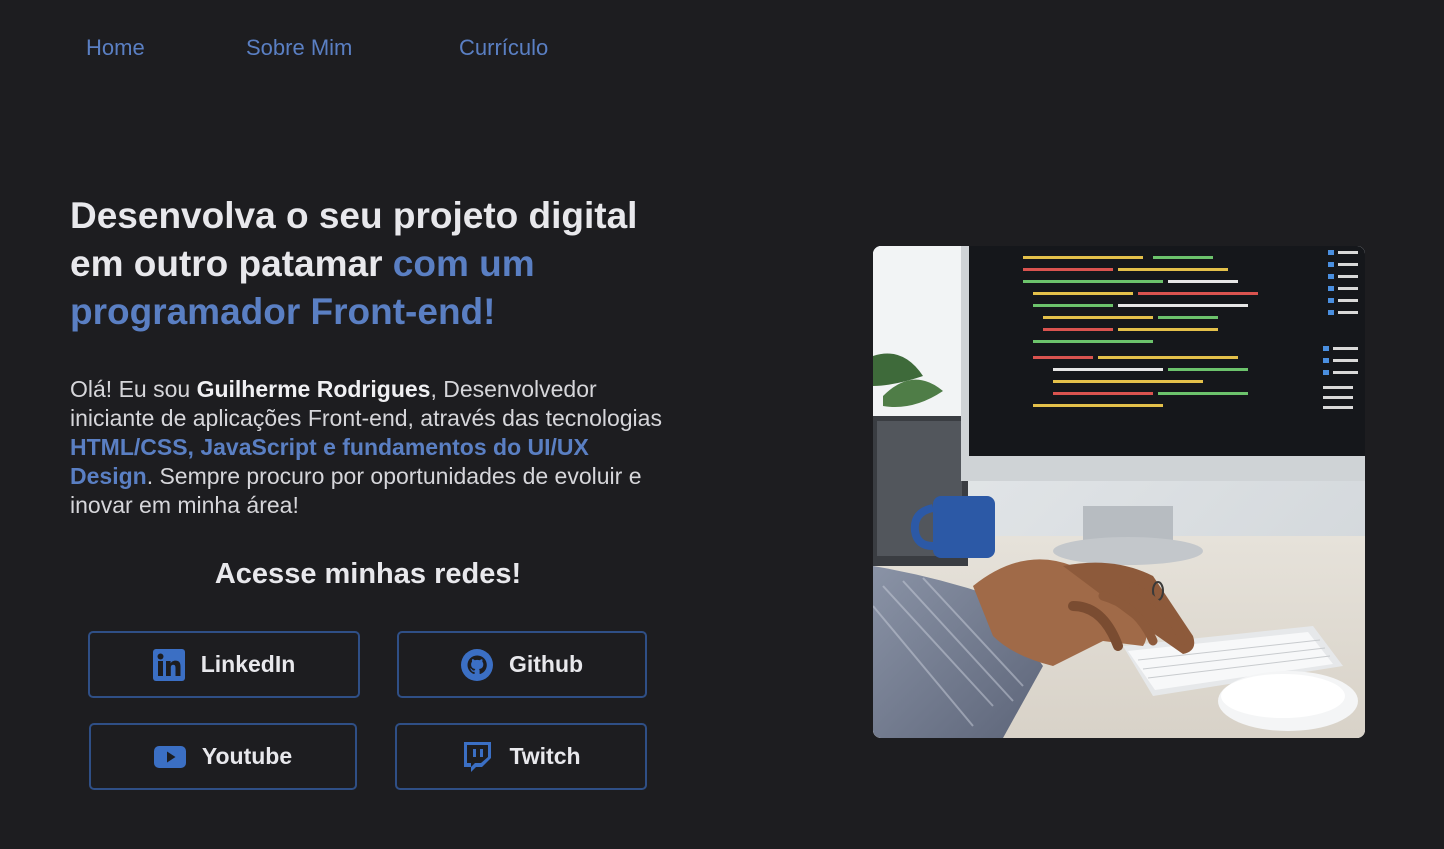 The height and width of the screenshot is (849, 1444). I want to click on nav-link-resume: Currículo, so click(503, 48).